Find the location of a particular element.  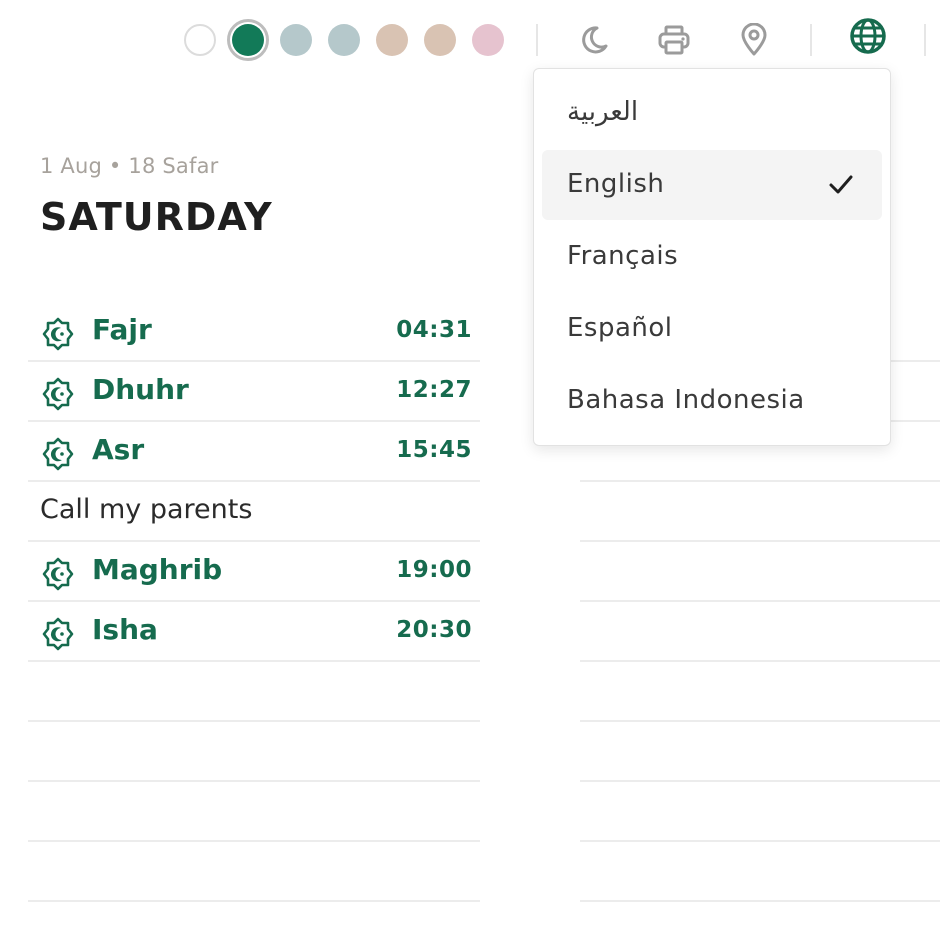

theme-swatch-green is located at coordinates (248, 40).